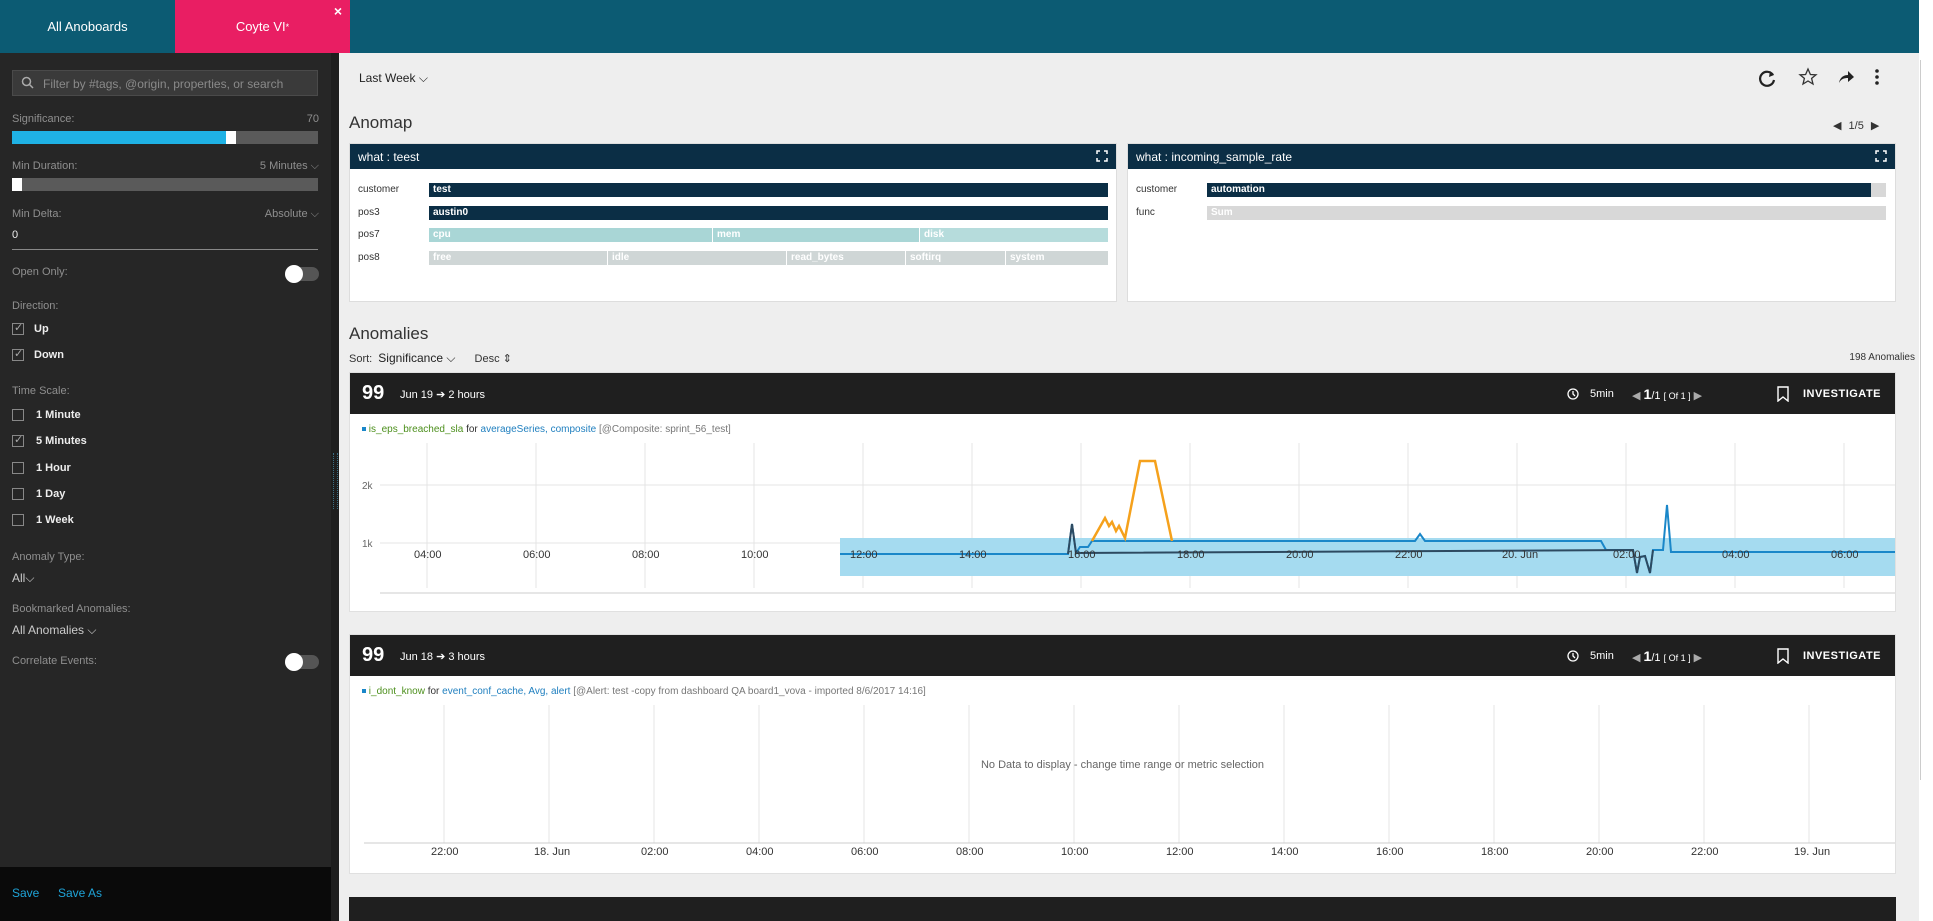 Image resolution: width=1933 pixels, height=921 pixels. Describe the element at coordinates (27, 82) in the screenshot. I see `search-icon` at that location.